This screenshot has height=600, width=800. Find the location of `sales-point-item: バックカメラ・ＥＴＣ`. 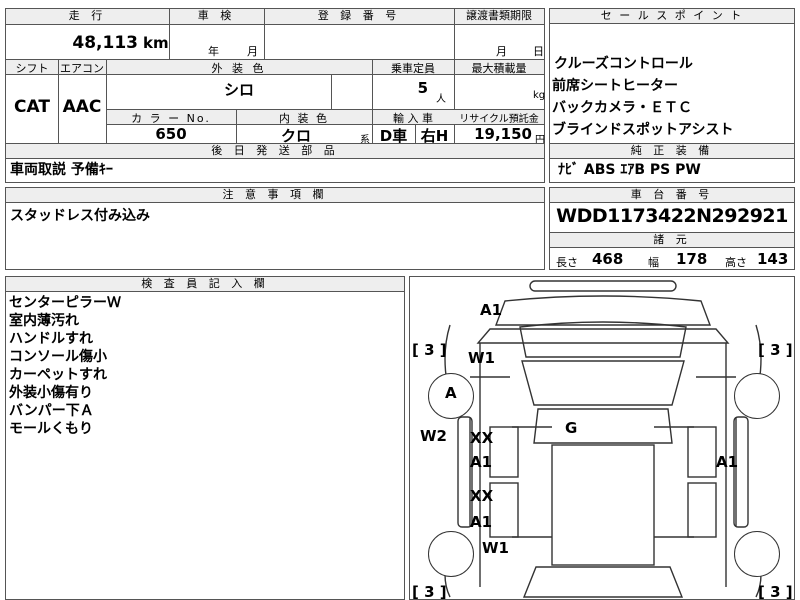

sales-point-item: バックカメラ・ＥＴＣ is located at coordinates (622, 108).